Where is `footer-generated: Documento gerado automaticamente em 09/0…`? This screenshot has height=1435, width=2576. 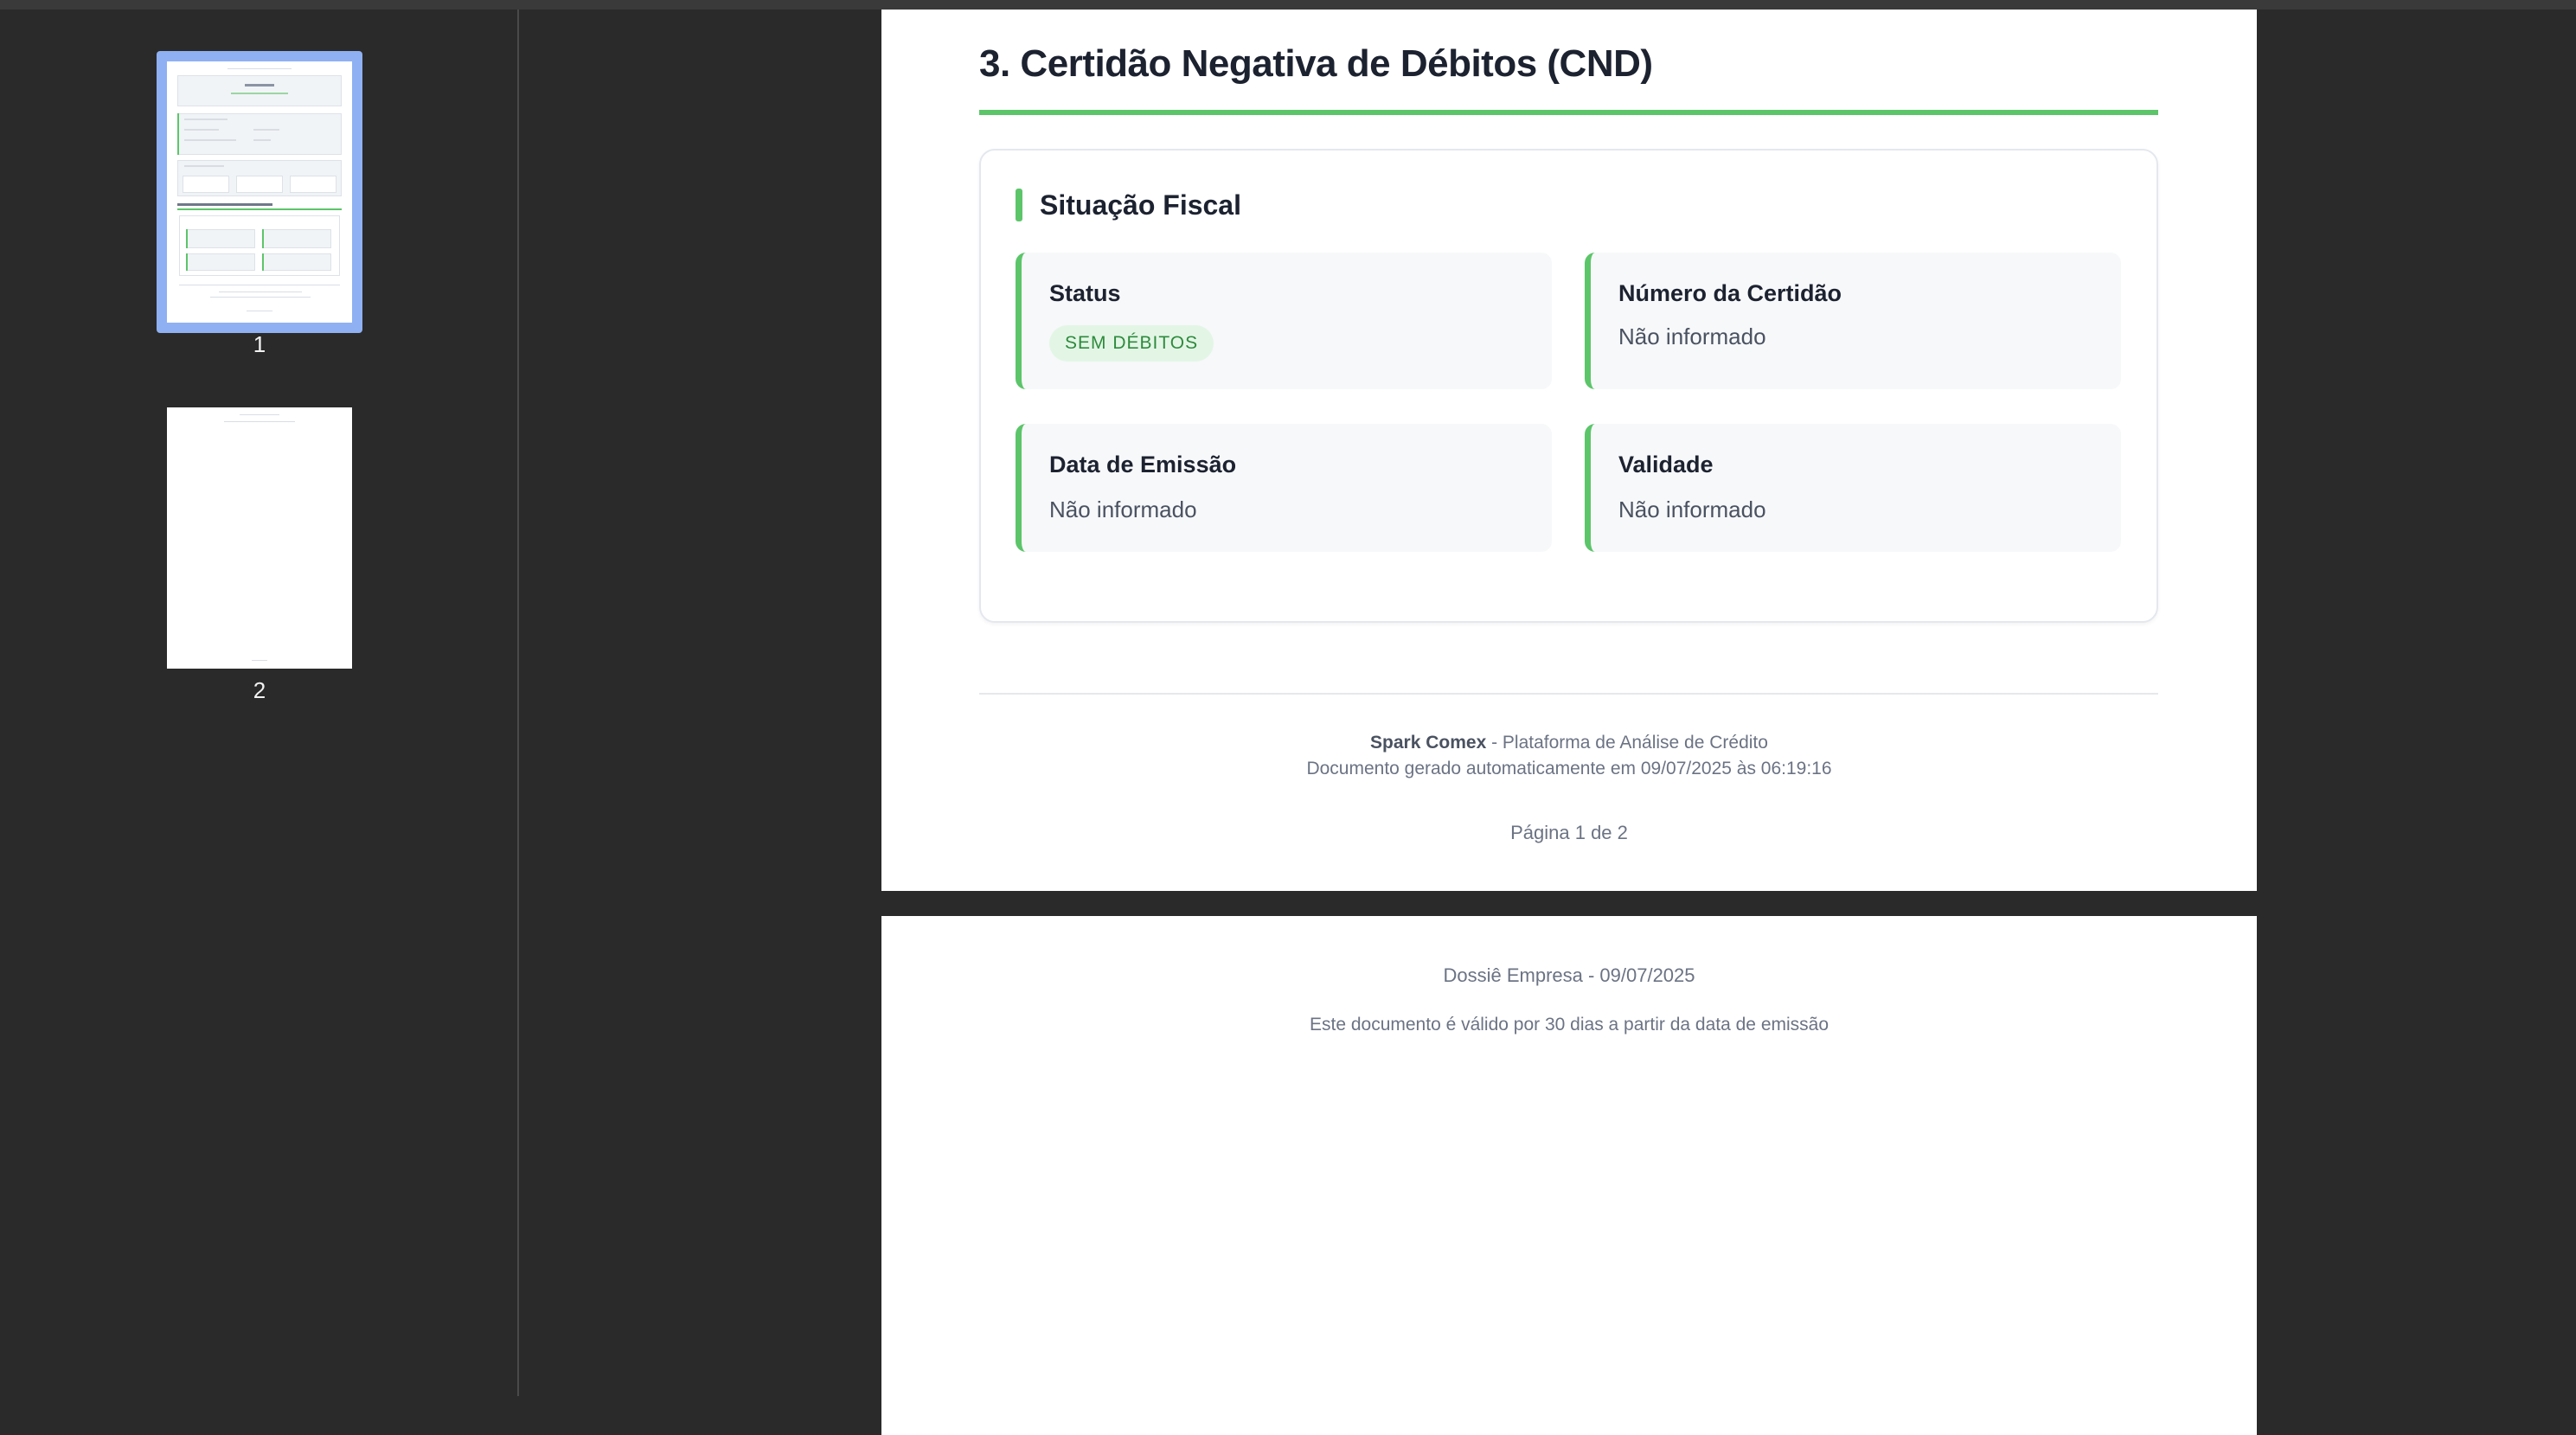
footer-generated: Documento gerado automaticamente em 09/0… is located at coordinates (1569, 768).